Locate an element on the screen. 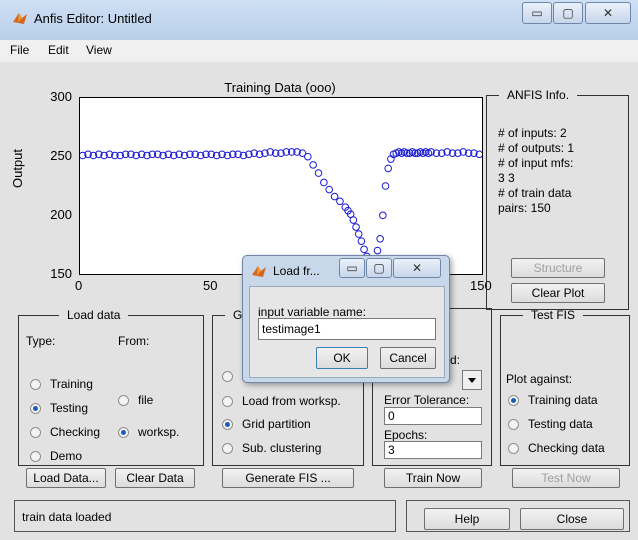 The height and width of the screenshot is (540, 638). error-tolerance-input: 0 is located at coordinates (433, 416).